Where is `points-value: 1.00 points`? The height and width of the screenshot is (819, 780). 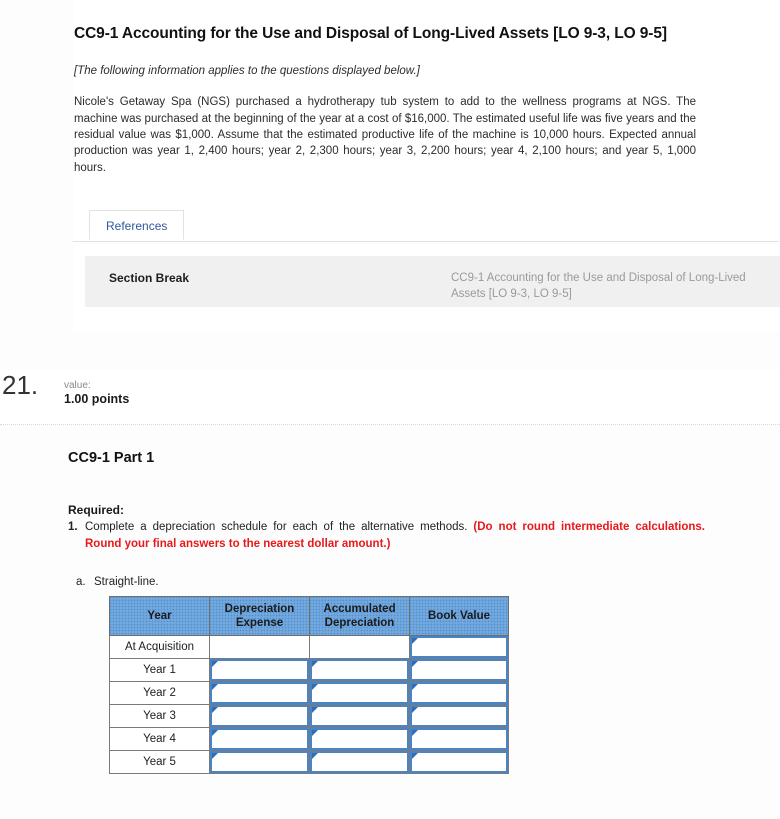 points-value: 1.00 points is located at coordinates (97, 399).